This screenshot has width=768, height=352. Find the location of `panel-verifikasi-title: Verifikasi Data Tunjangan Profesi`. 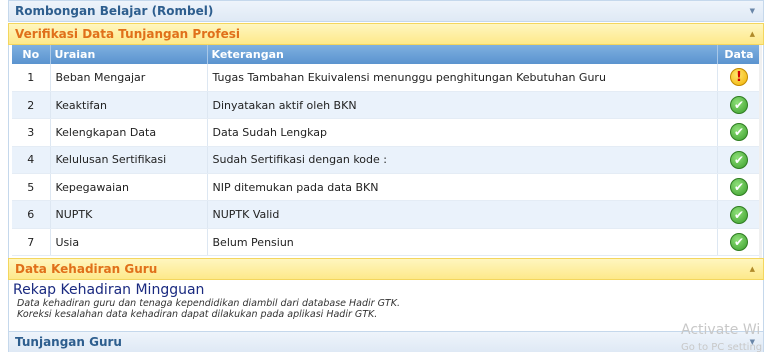

panel-verifikasi-title: Verifikasi Data Tunjangan Profesi is located at coordinates (127, 34).